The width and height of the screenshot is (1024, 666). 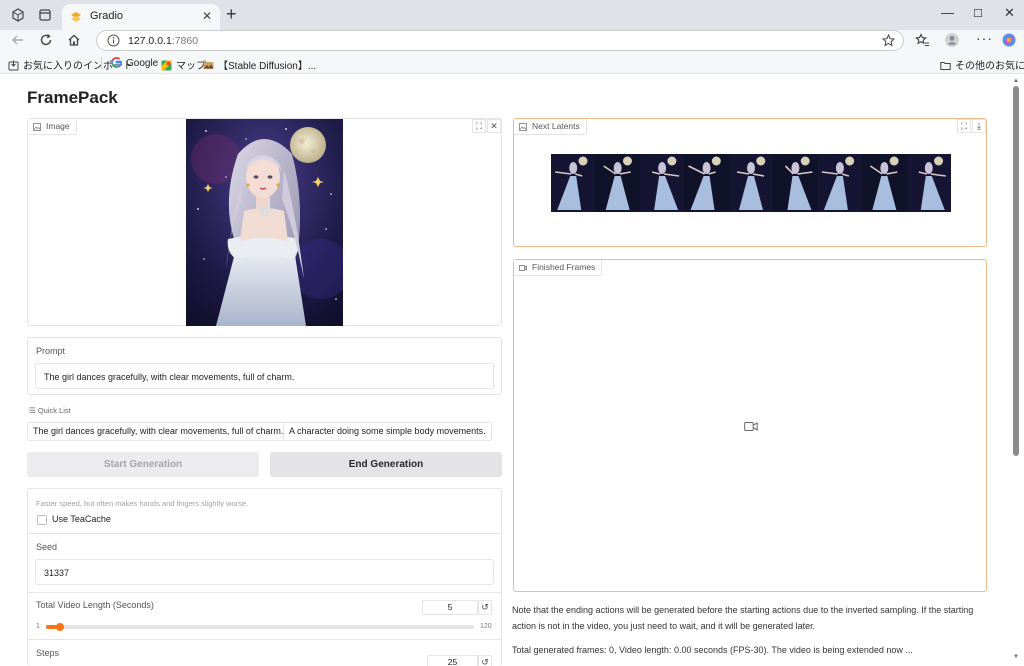 I want to click on browser-toolbar: 127.0.0.1:7860 ···, so click(x=512, y=41).